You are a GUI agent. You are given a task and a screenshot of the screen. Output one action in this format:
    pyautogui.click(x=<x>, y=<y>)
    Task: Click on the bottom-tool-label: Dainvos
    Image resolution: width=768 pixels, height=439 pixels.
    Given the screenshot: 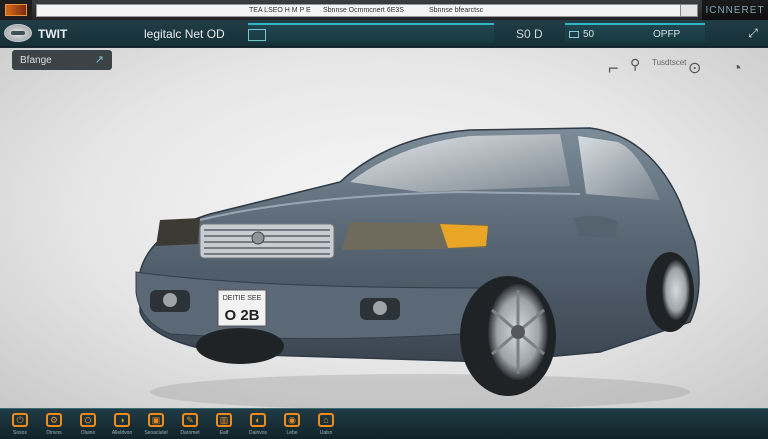 What is the action you would take?
    pyautogui.click(x=258, y=433)
    